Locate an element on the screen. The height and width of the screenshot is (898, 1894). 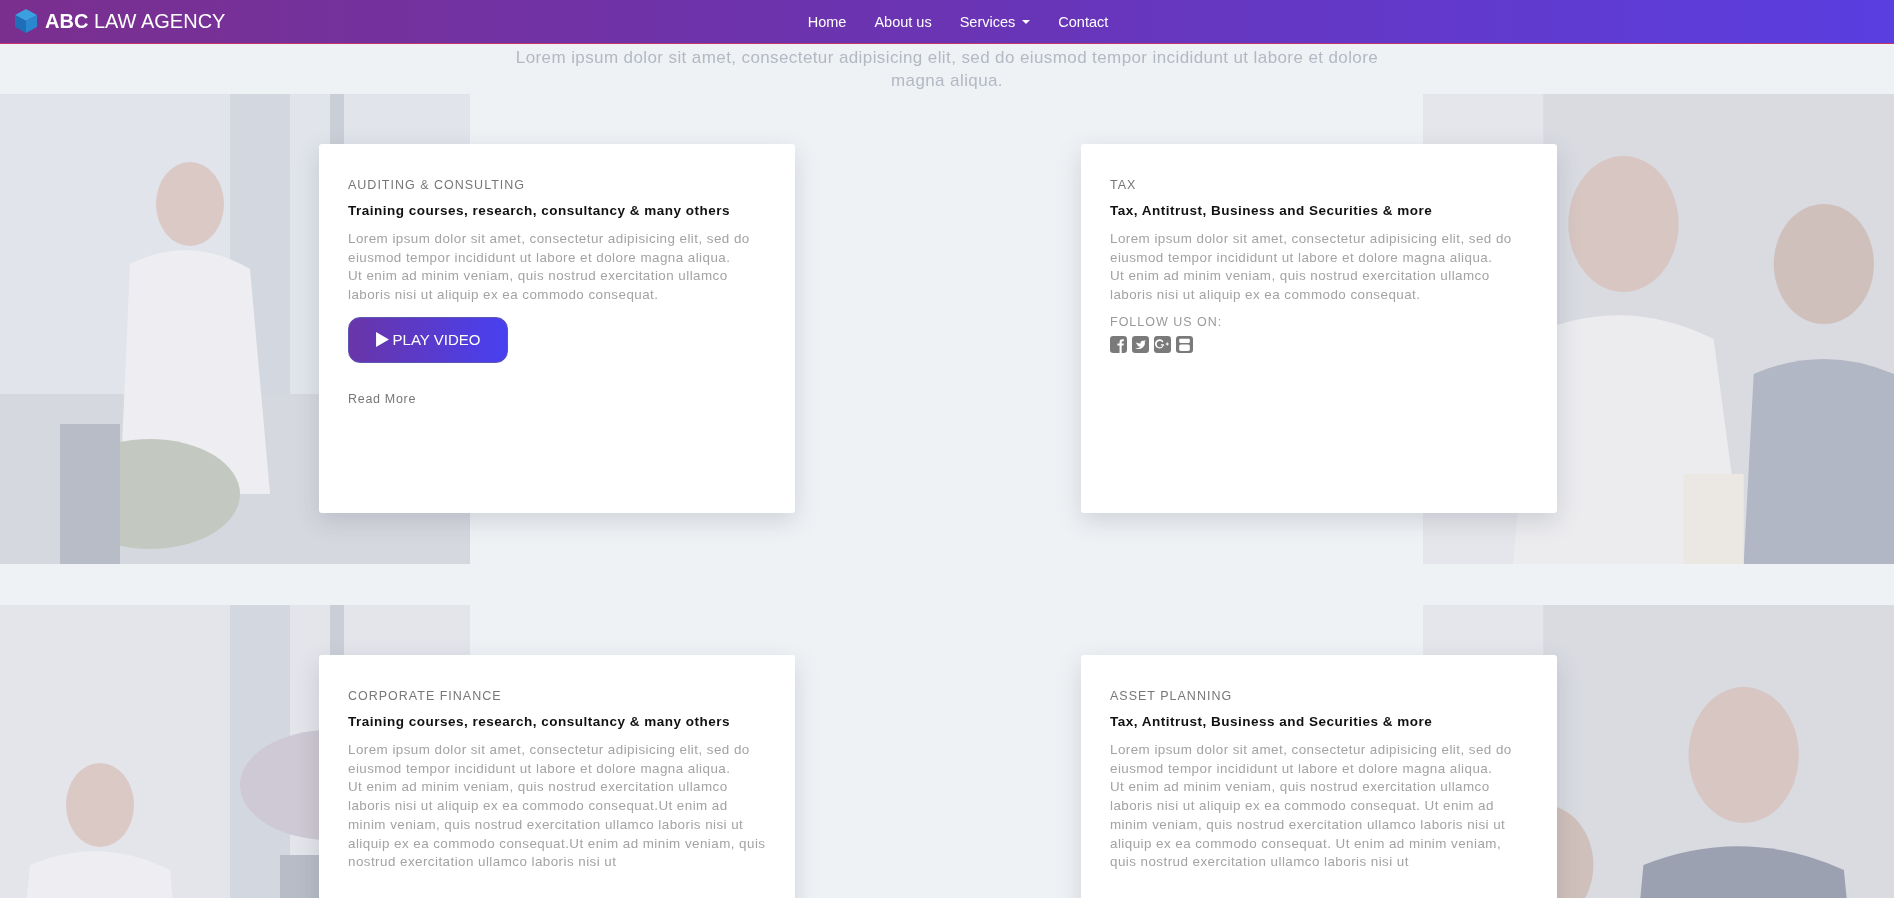
card-category: AUDITING & CONSULTING is located at coordinates (437, 185).